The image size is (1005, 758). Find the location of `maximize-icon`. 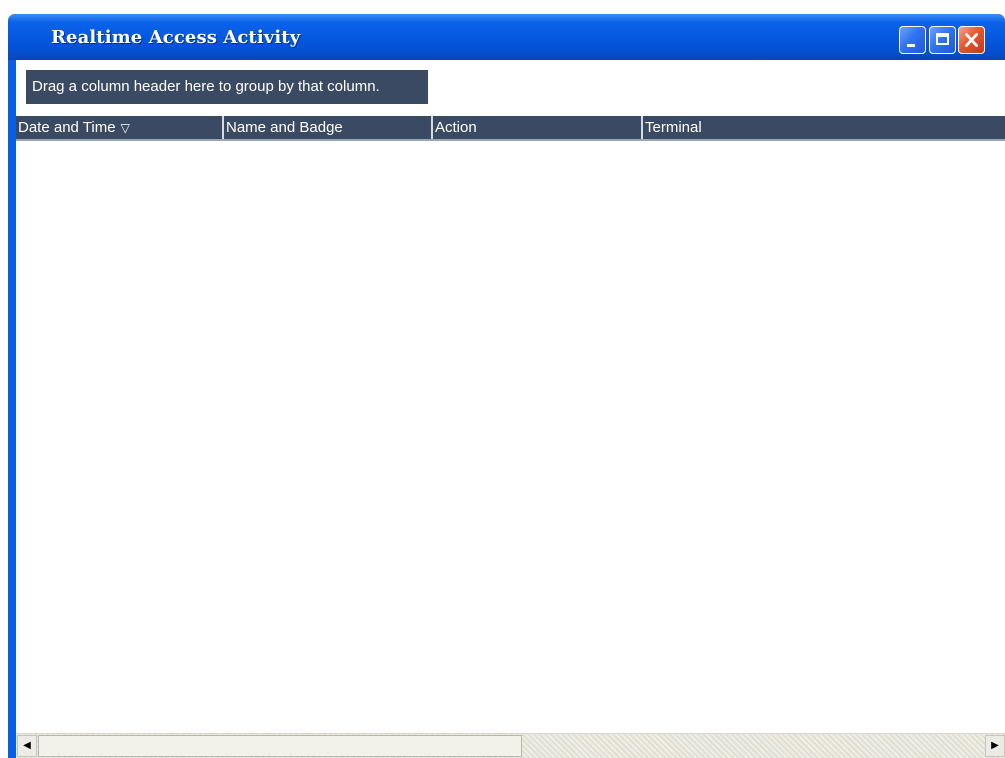

maximize-icon is located at coordinates (942, 39).